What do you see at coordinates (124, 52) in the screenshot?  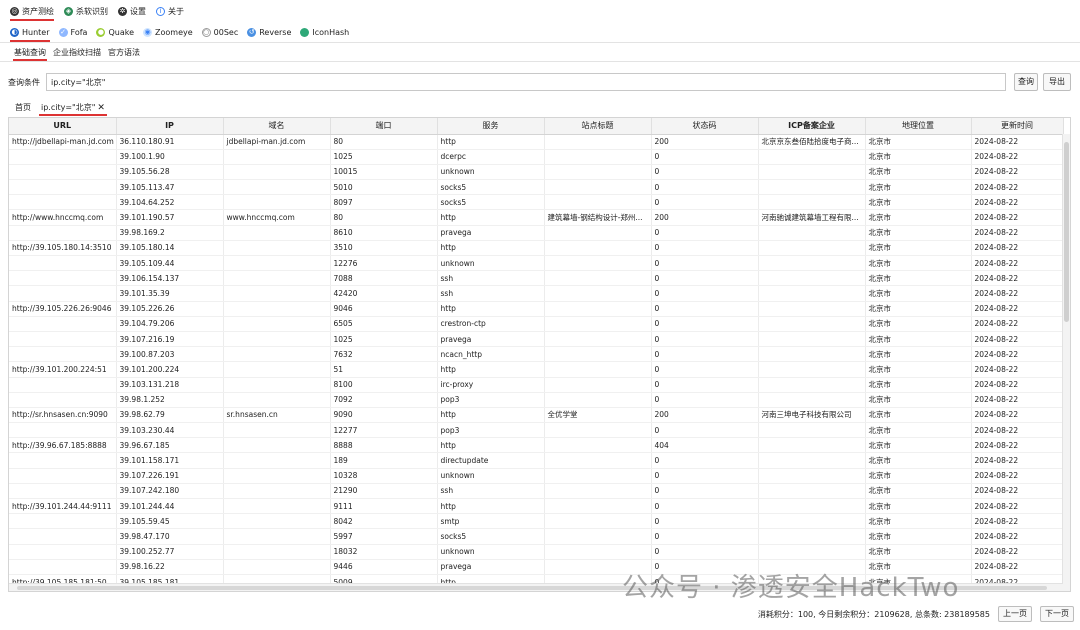 I see `tab-official-syntax: 官方语法` at bounding box center [124, 52].